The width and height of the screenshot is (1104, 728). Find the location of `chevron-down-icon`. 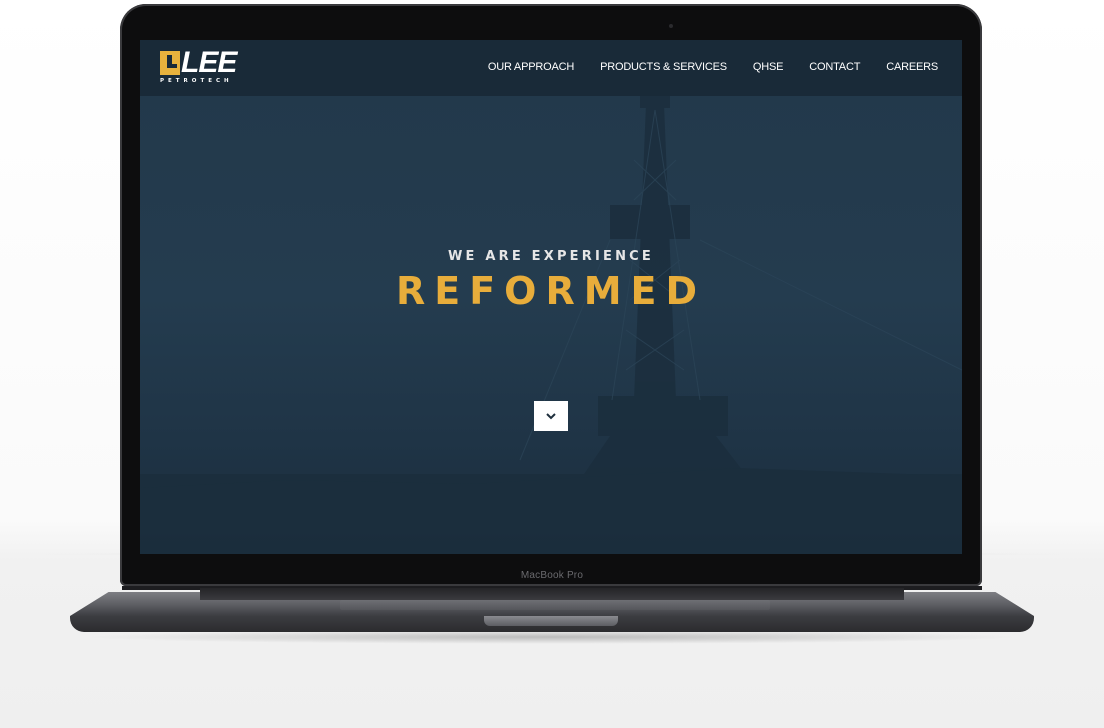

chevron-down-icon is located at coordinates (551, 416).